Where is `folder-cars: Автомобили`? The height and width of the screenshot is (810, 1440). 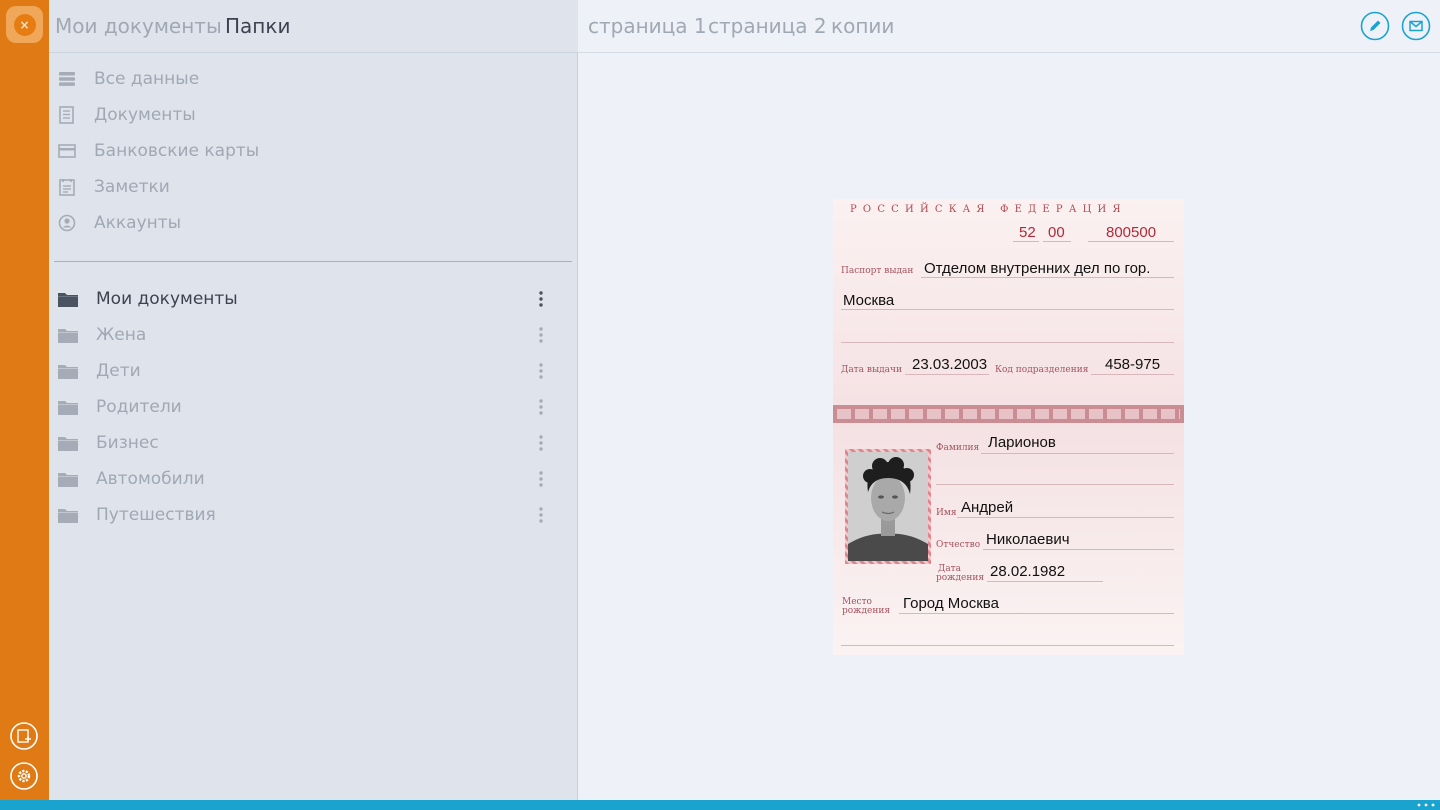
folder-cars: Автомобили is located at coordinates (313, 479).